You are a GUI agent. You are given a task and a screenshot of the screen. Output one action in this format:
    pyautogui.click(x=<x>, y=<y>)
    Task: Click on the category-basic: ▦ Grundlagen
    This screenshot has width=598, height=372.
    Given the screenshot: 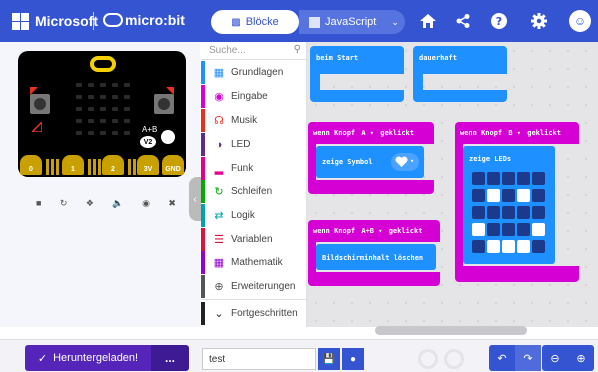 What is the action you would take?
    pyautogui.click(x=254, y=72)
    